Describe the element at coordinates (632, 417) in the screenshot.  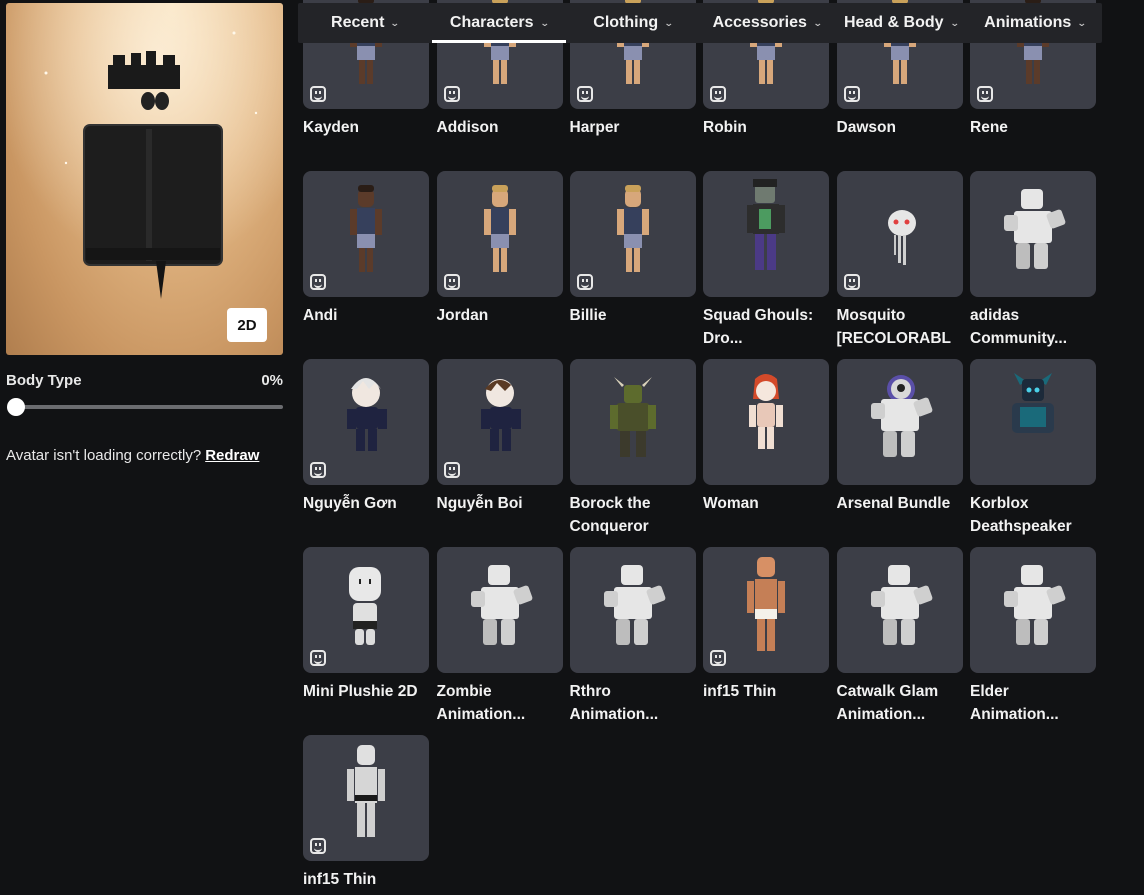
I see `orc-figure` at that location.